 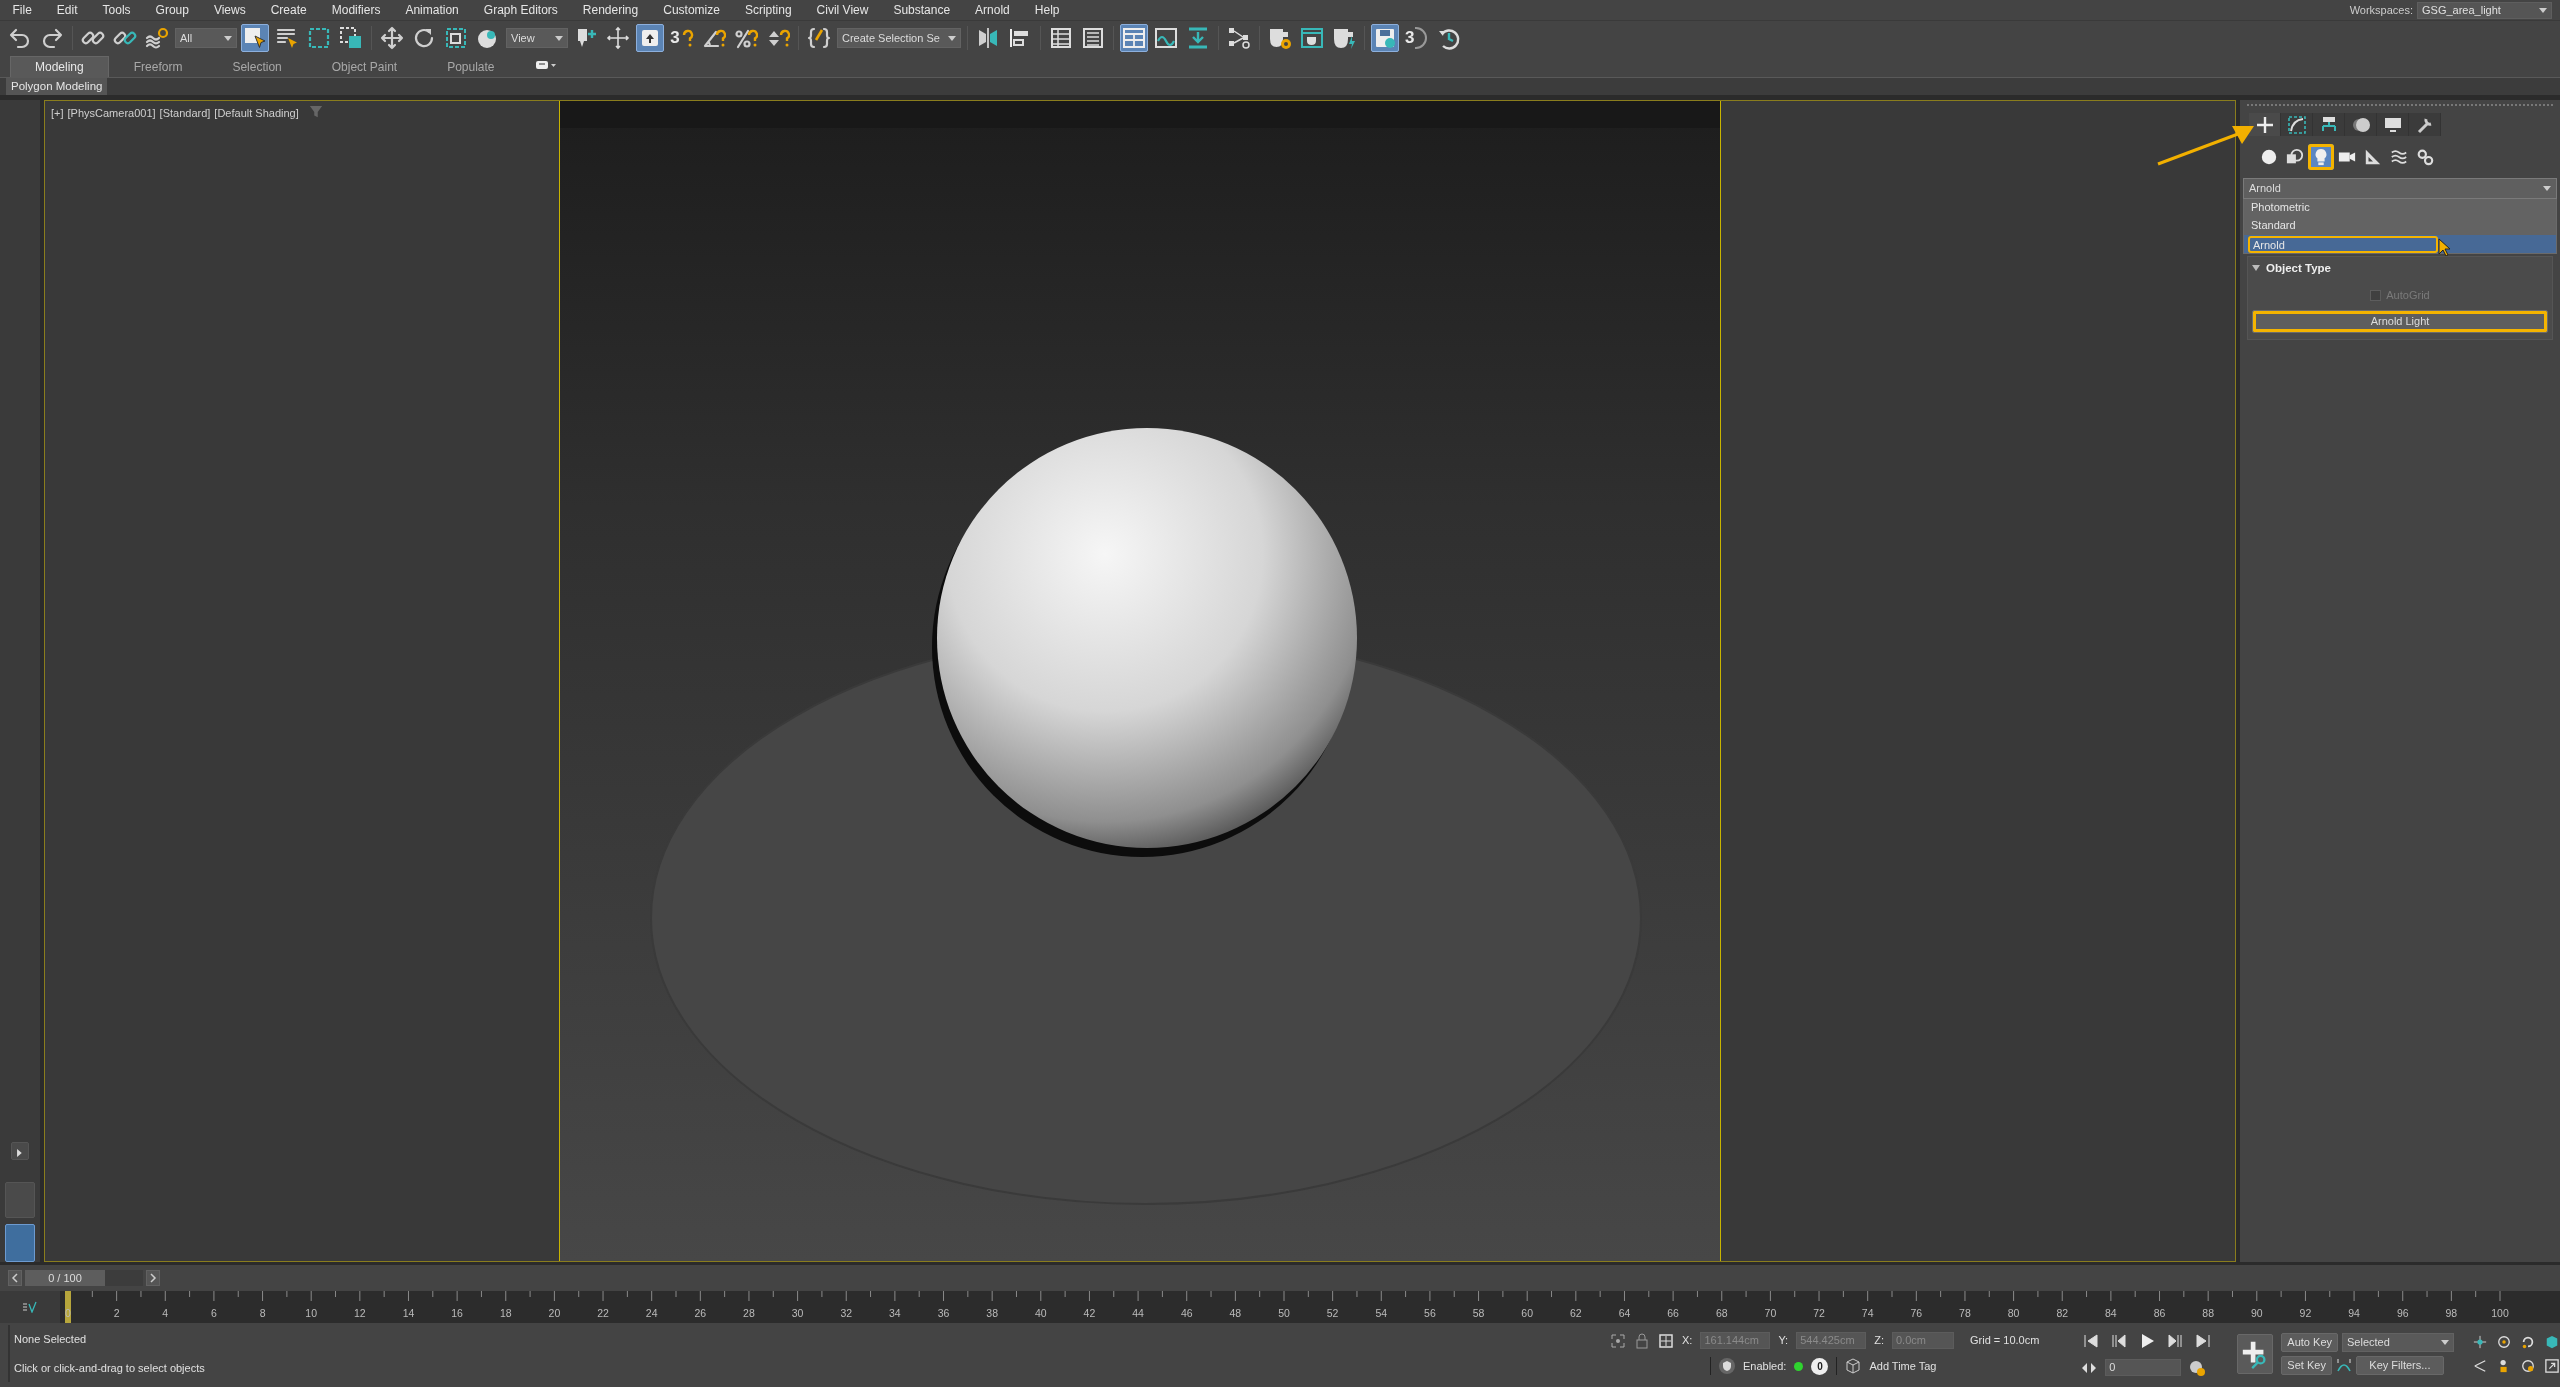 What do you see at coordinates (52, 38) in the screenshot?
I see `redo-icon` at bounding box center [52, 38].